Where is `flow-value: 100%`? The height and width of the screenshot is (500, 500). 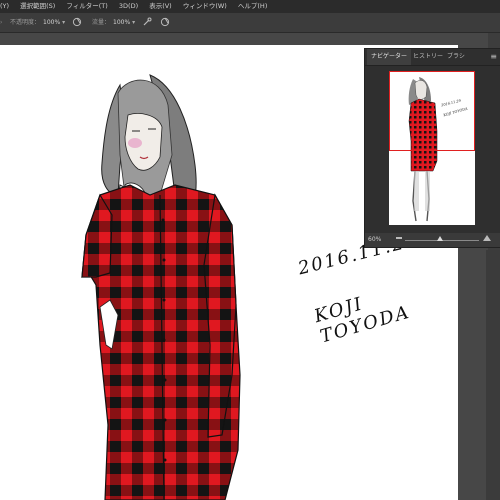
flow-value: 100% is located at coordinates (121, 22).